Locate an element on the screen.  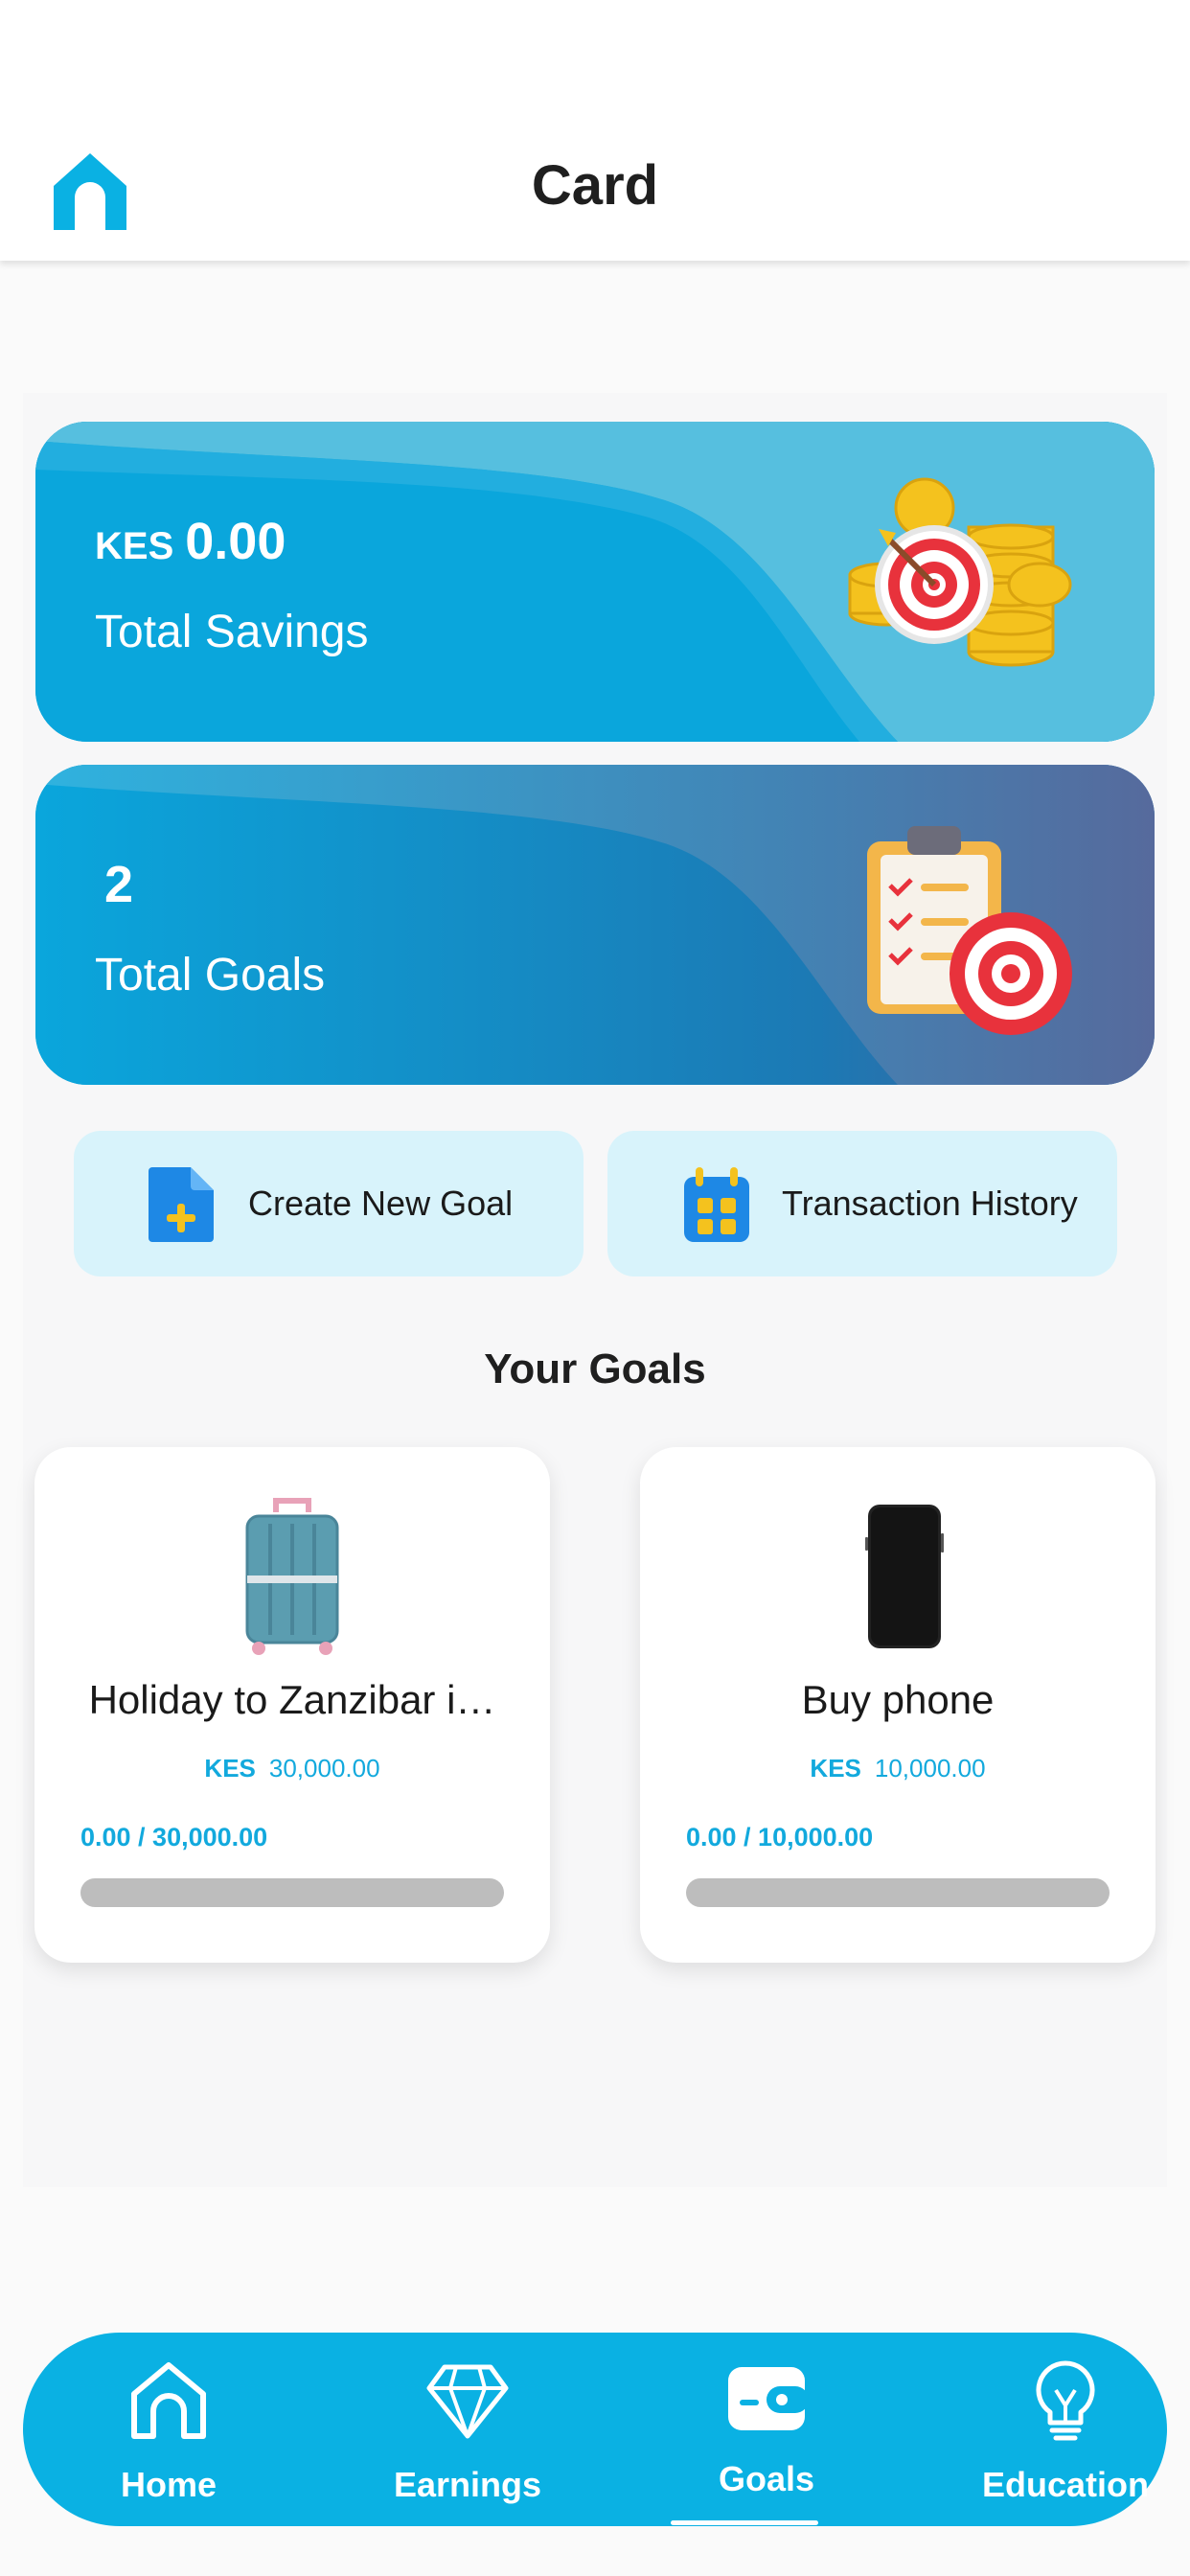
currency-code: KES is located at coordinates (135, 546).